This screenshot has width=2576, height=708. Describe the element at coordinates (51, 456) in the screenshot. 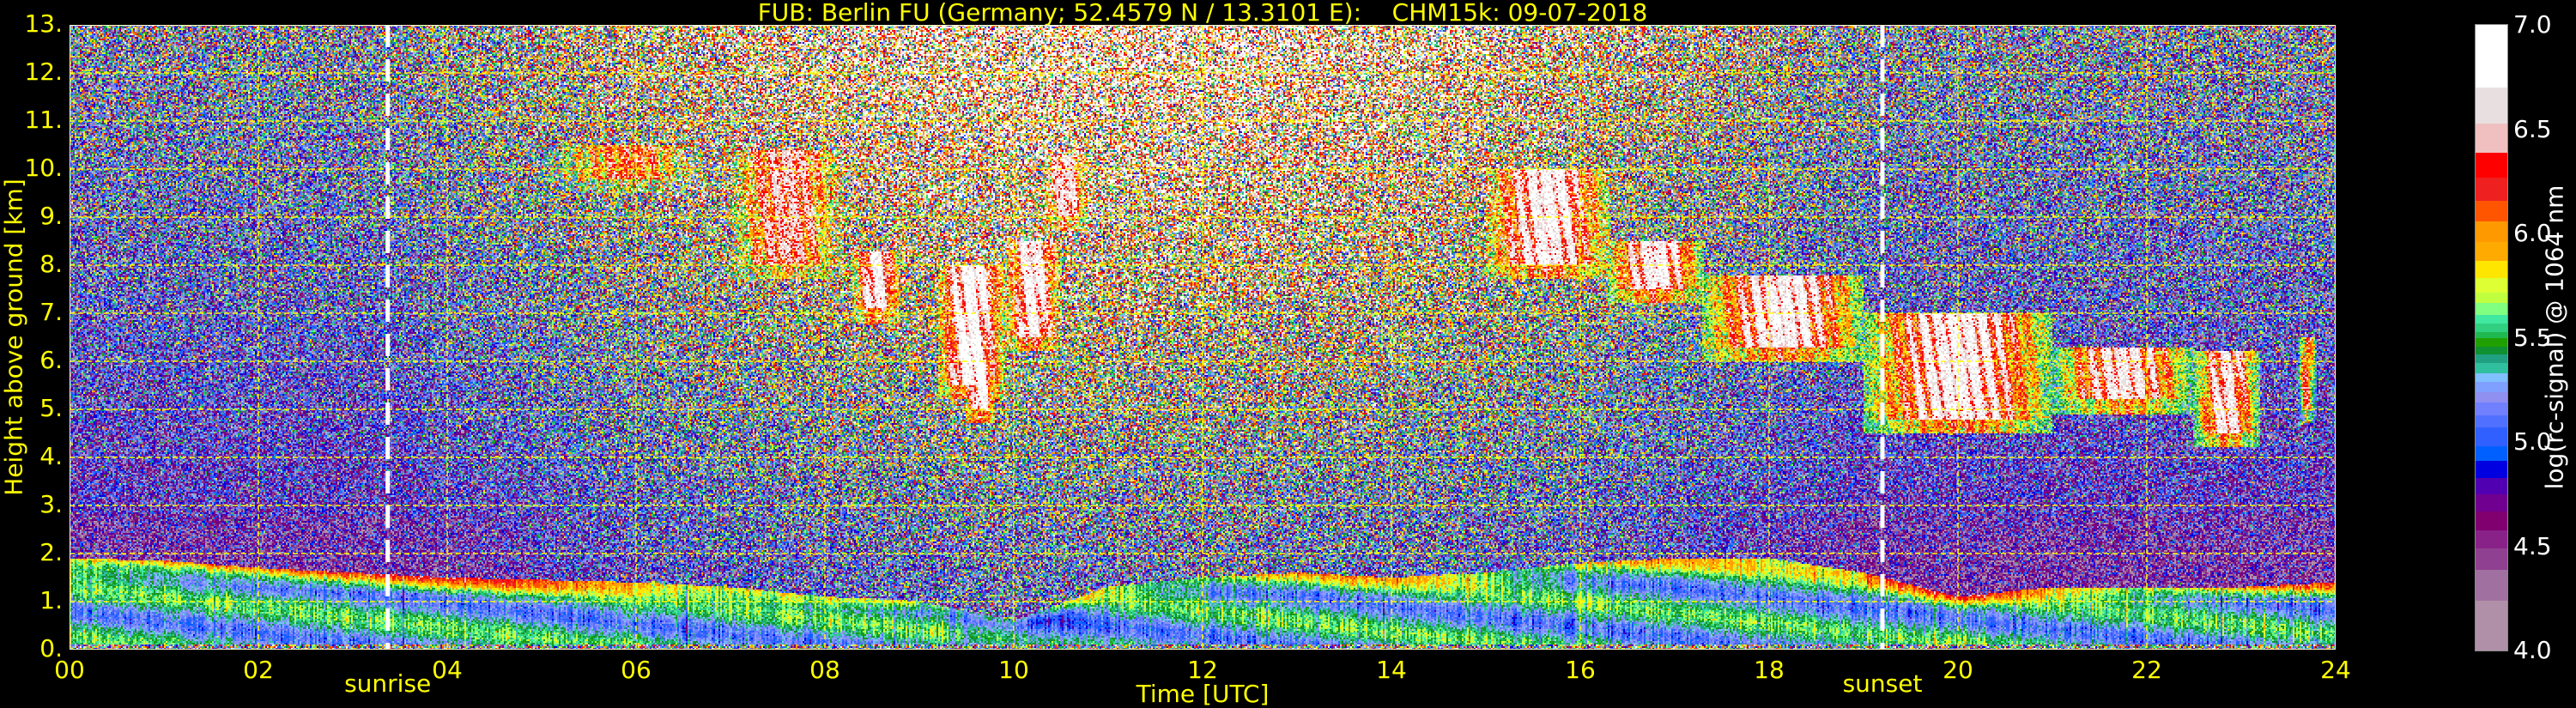

I see `y-tick-label: 4.` at that location.